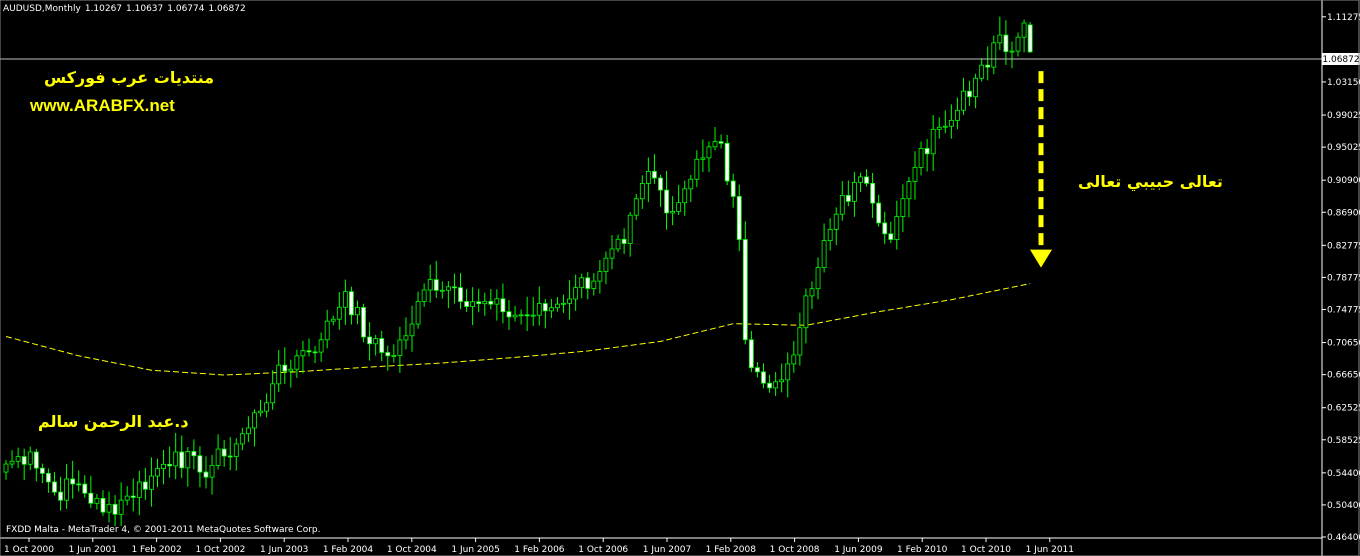 The height and width of the screenshot is (556, 1360). Describe the element at coordinates (1050, 550) in the screenshot. I see `x-tick-label: 1 Jun 2011` at that location.